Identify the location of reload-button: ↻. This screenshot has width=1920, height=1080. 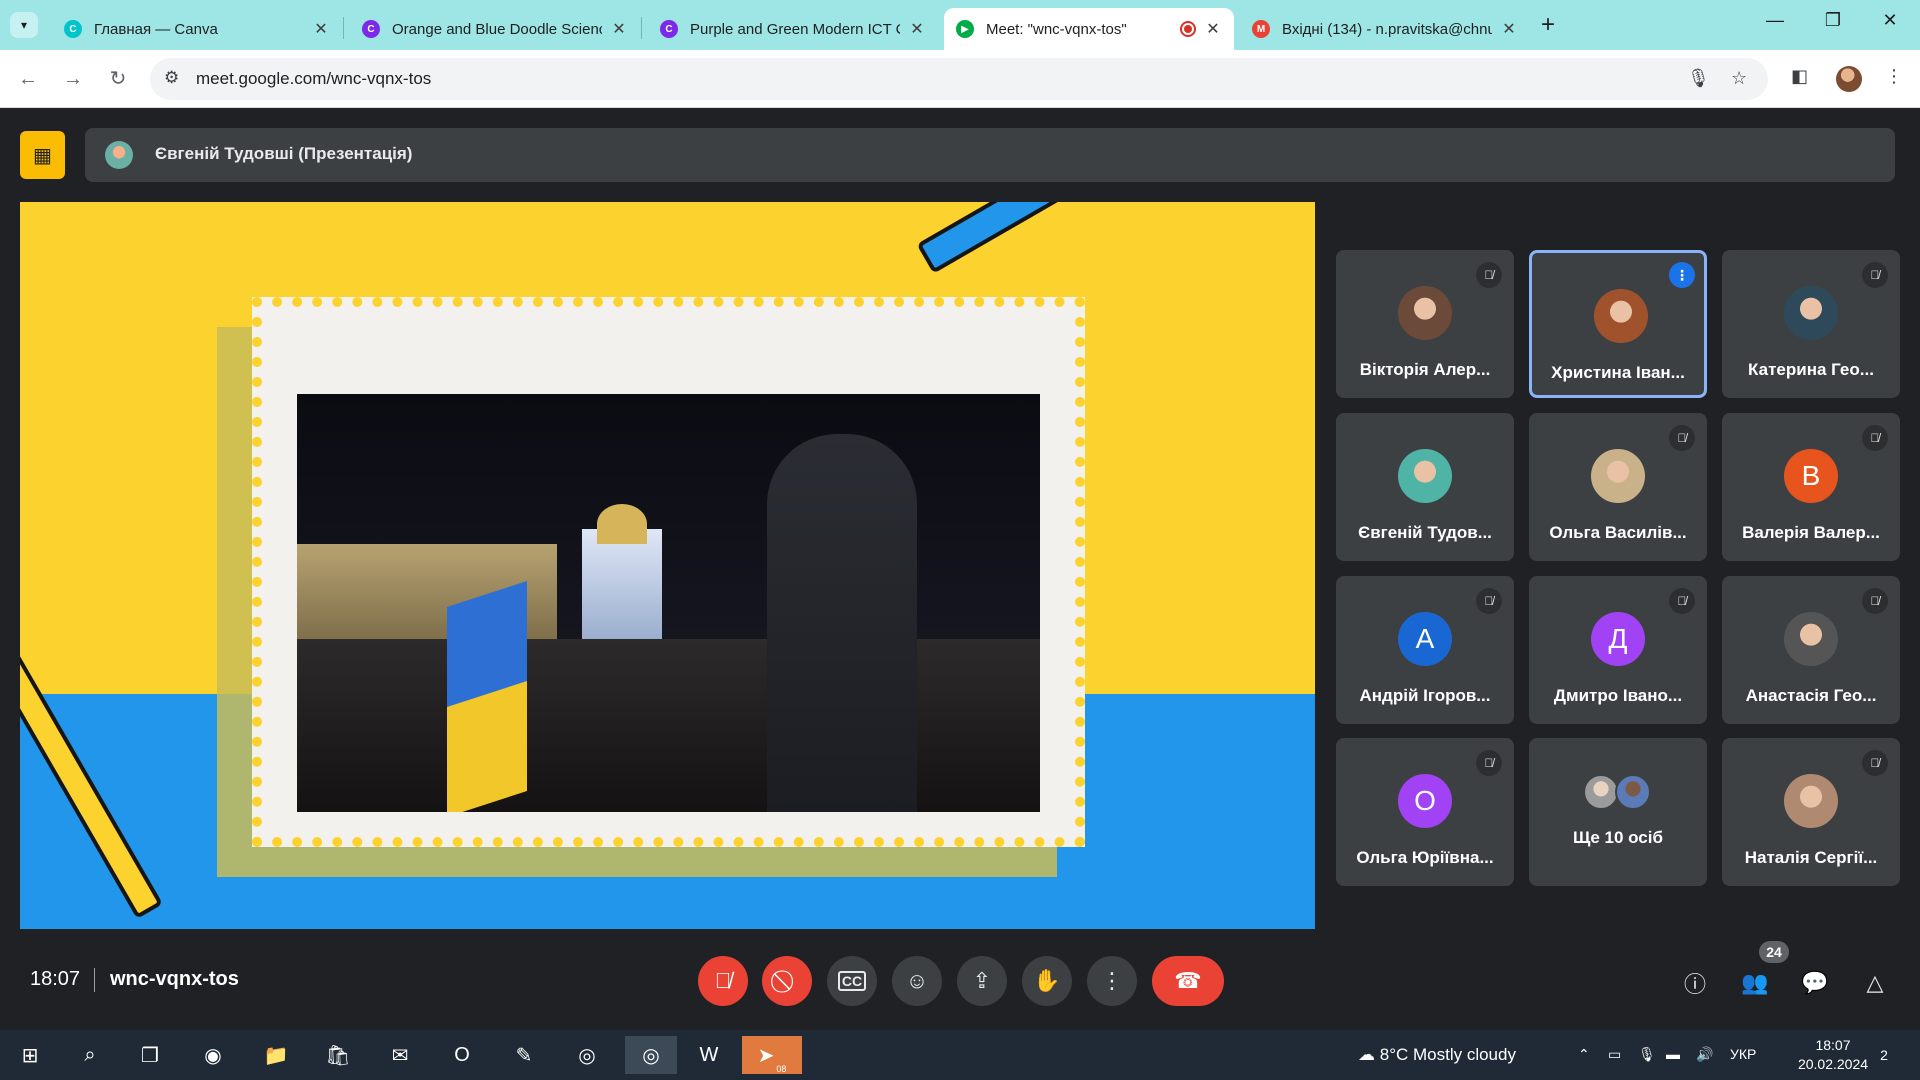
(118, 79).